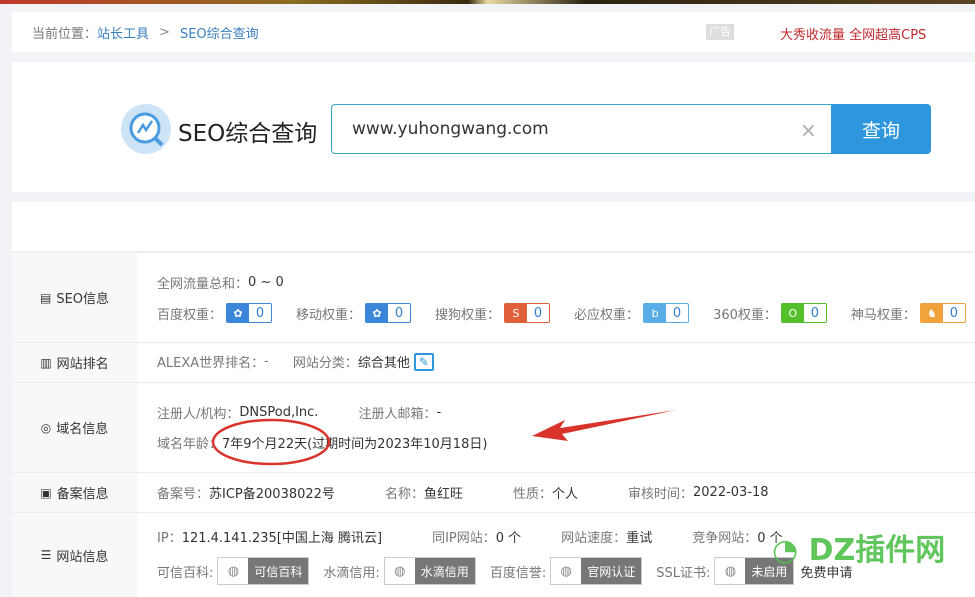 This screenshot has height=597, width=975. What do you see at coordinates (881, 129) in the screenshot?
I see `search-button: 查询` at bounding box center [881, 129].